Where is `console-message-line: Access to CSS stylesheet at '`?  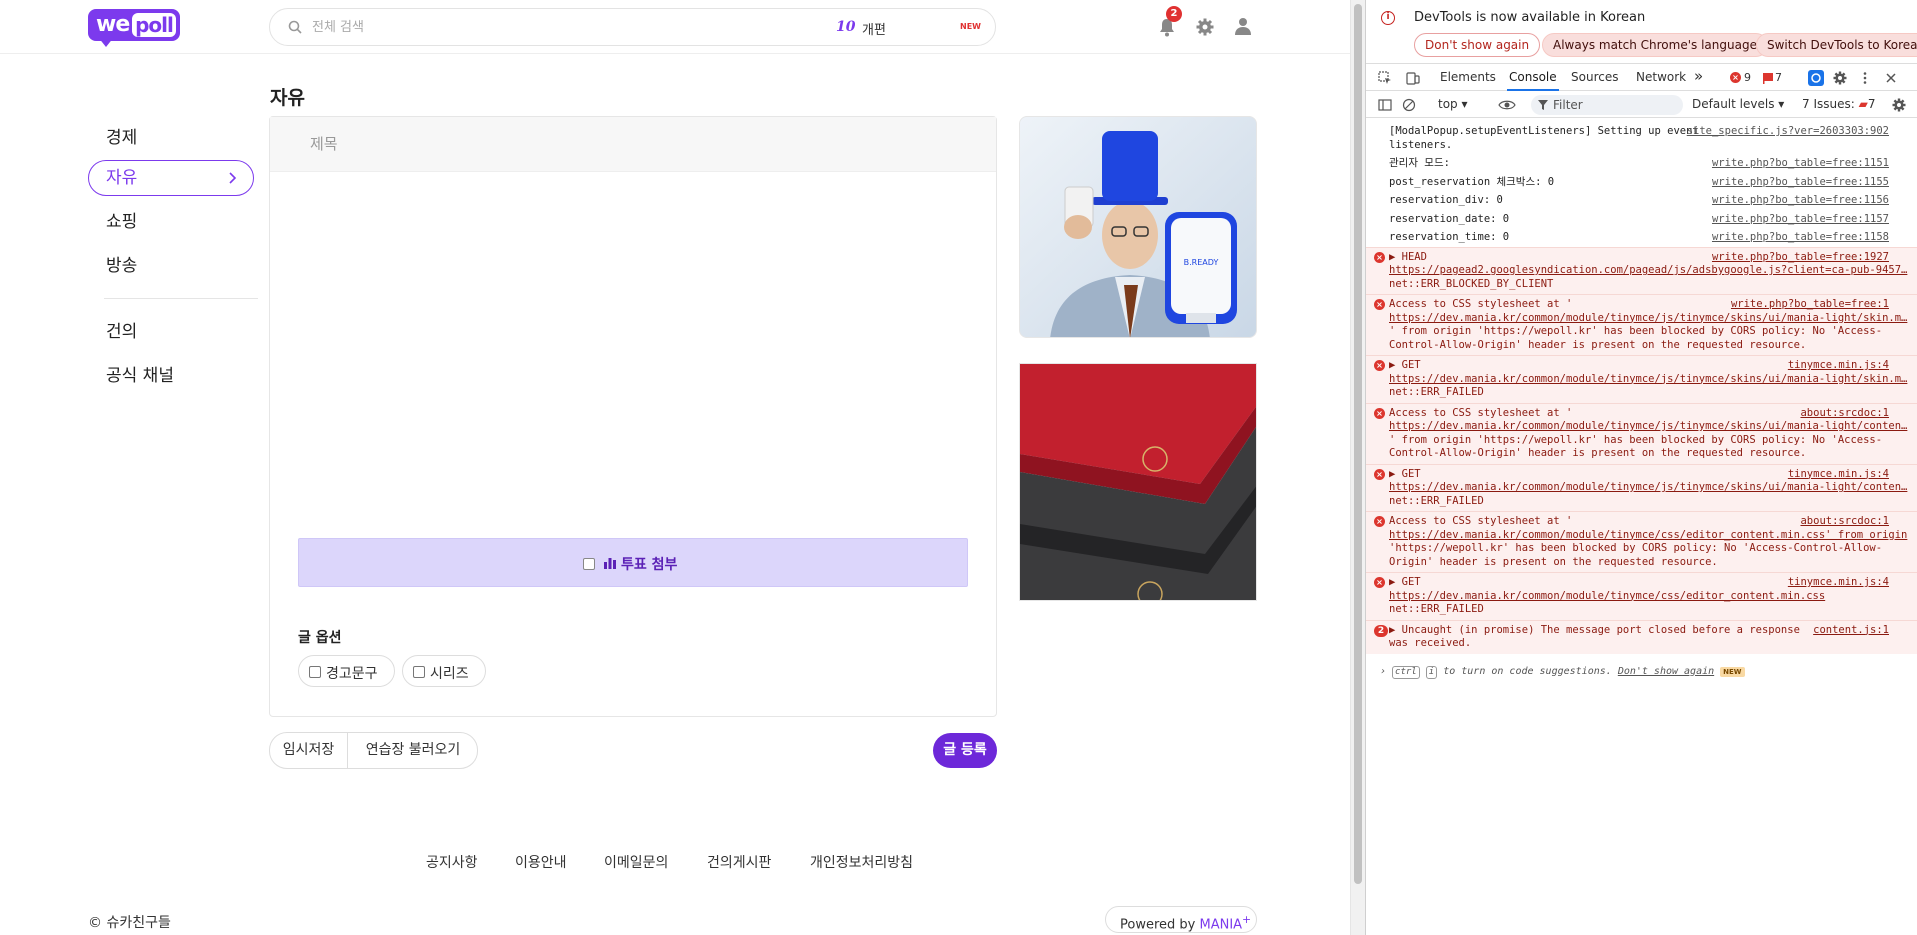 console-message-line: Access to CSS stylesheet at ' is located at coordinates (1481, 521).